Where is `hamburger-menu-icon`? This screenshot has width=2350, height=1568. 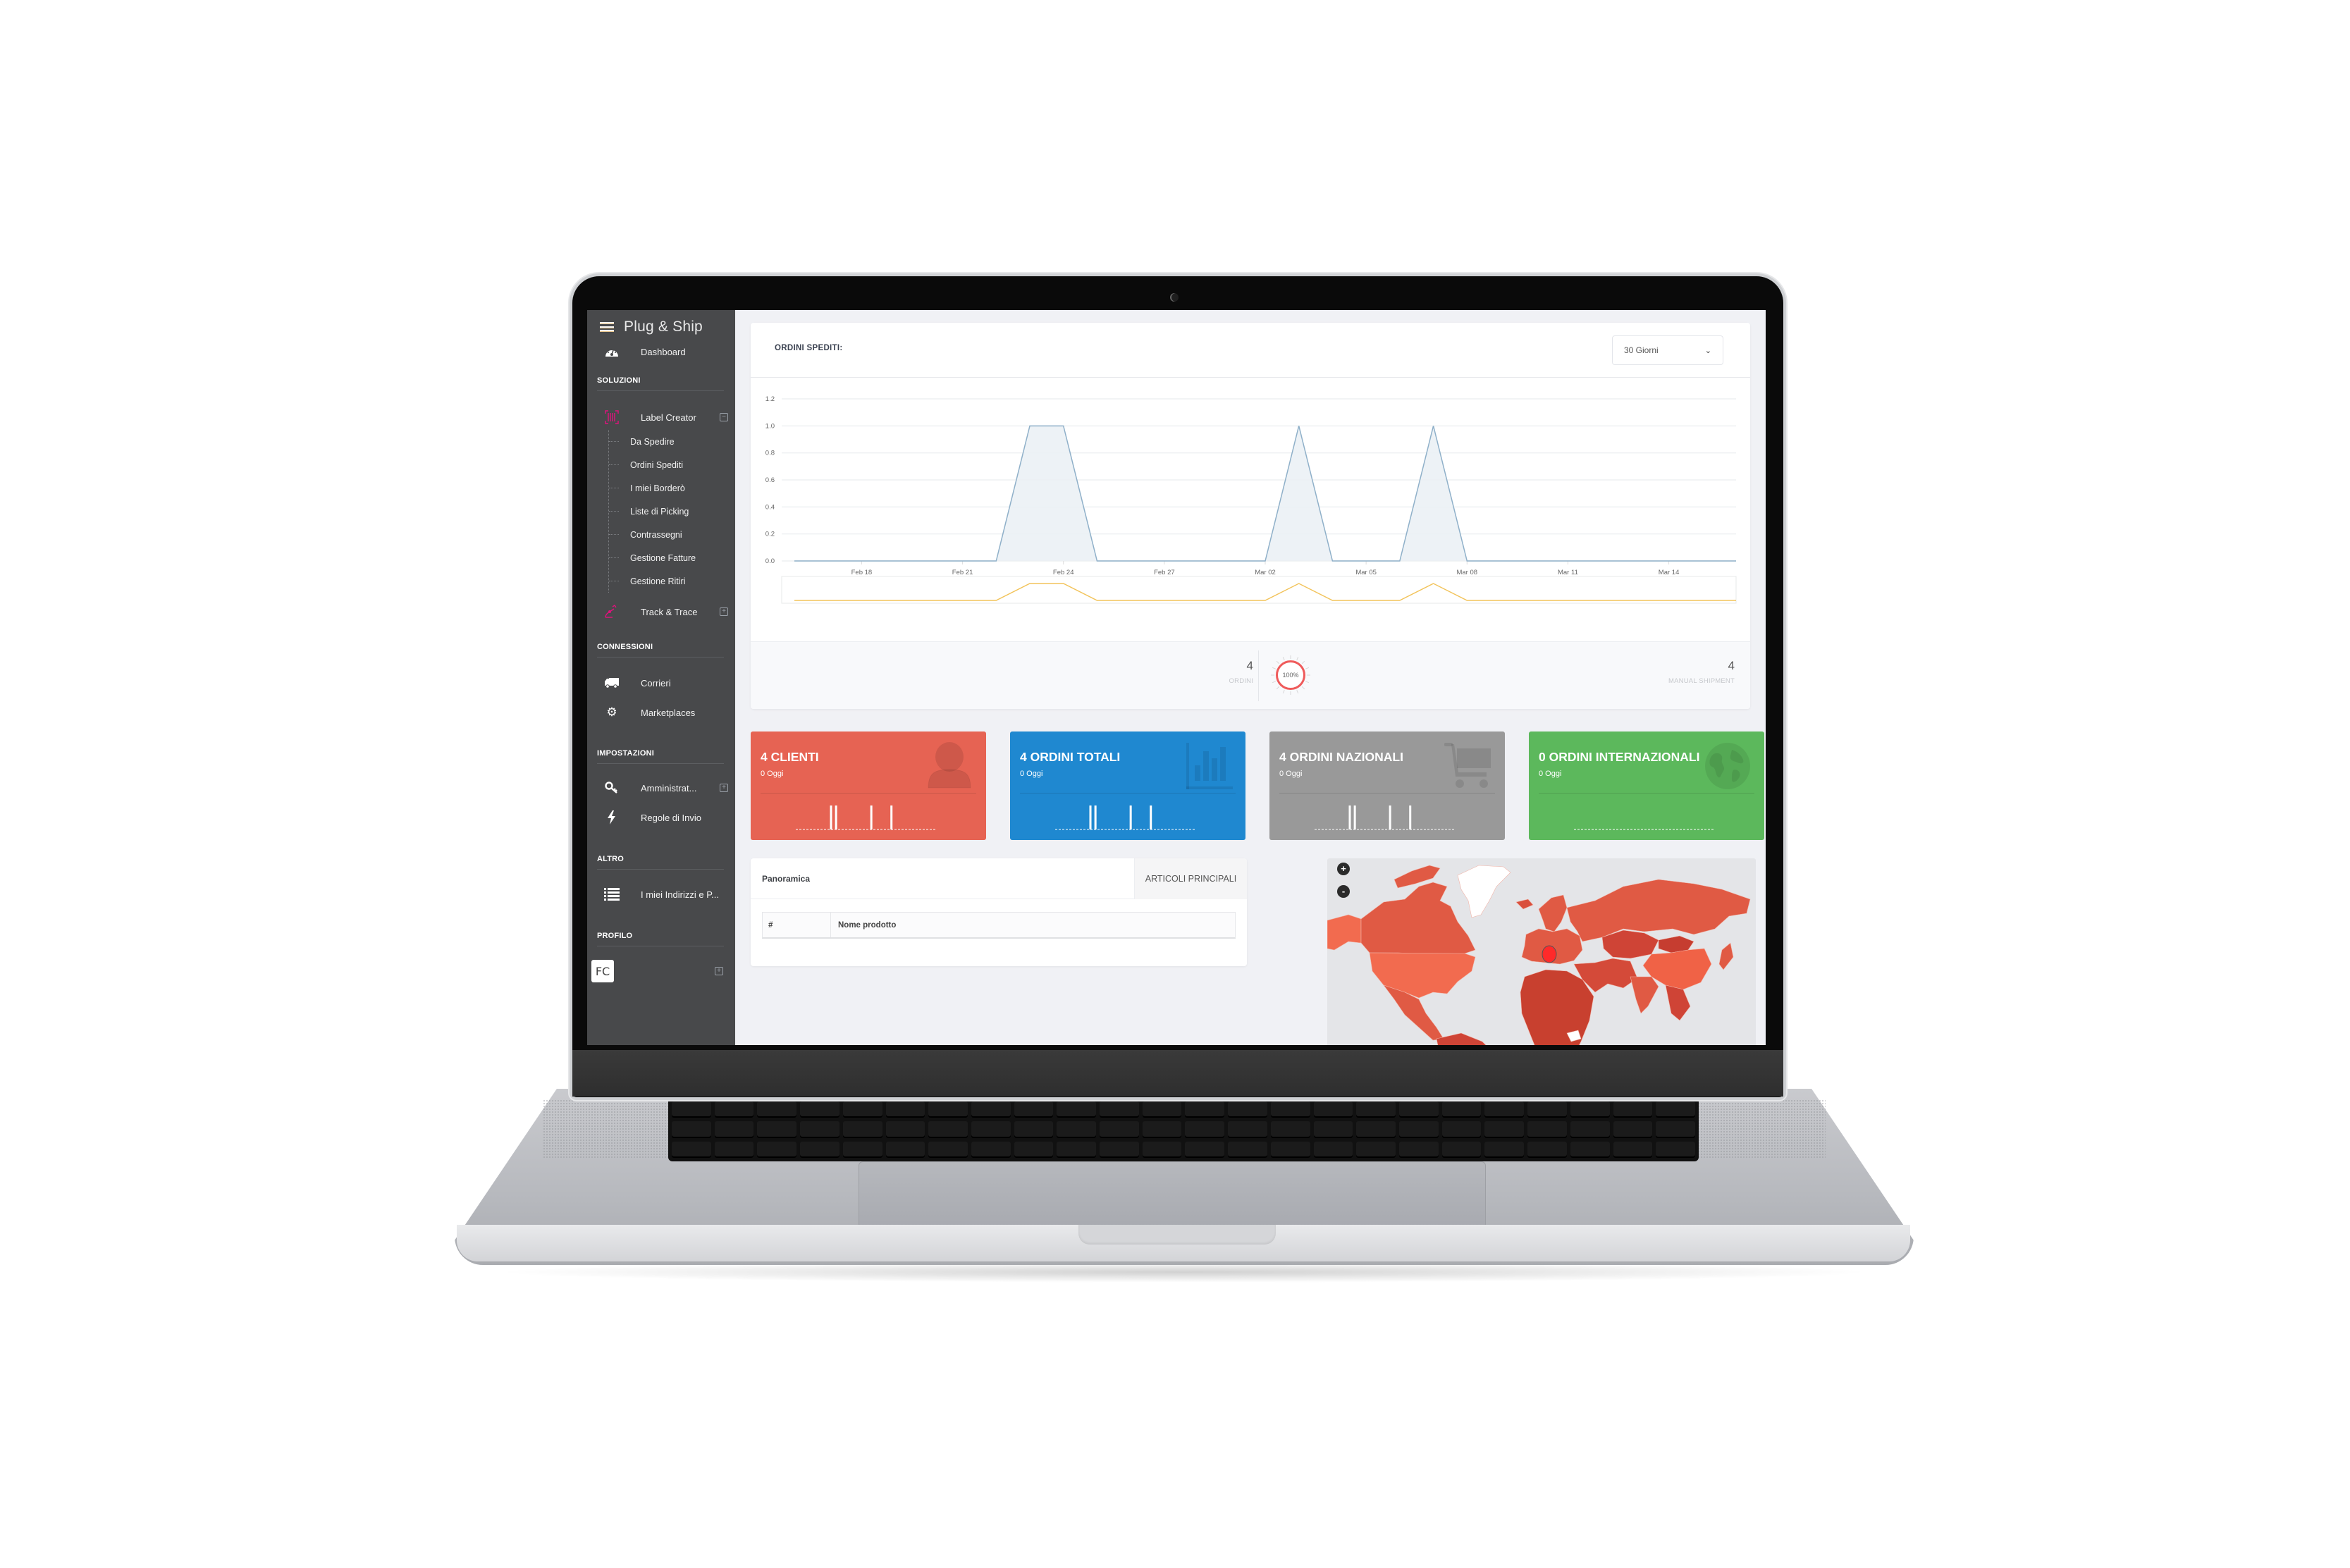 hamburger-menu-icon is located at coordinates (607, 327).